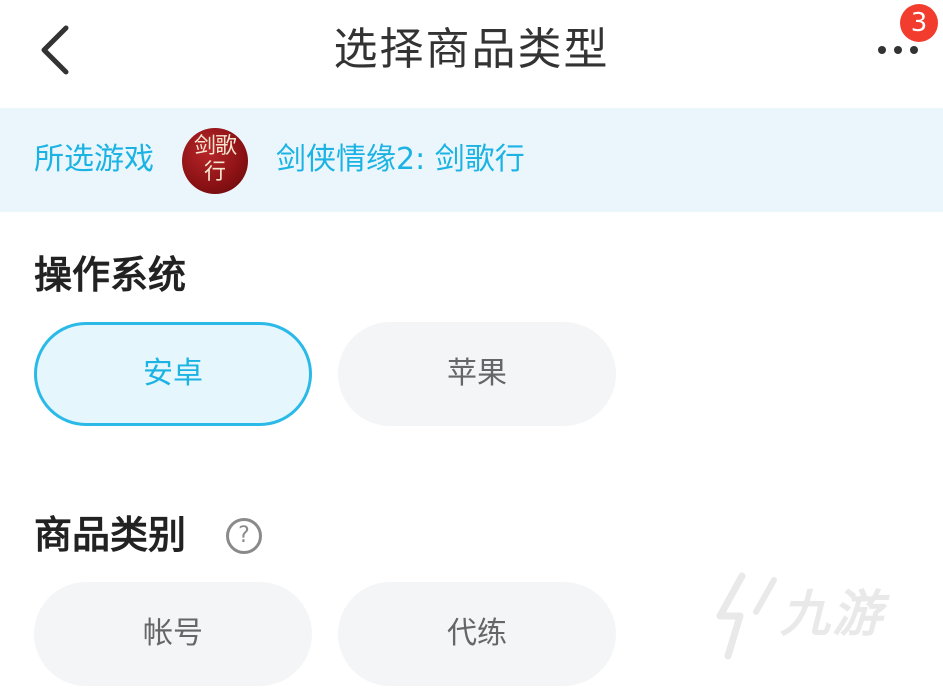 Image resolution: width=943 pixels, height=693 pixels. Describe the element at coordinates (110, 275) in the screenshot. I see `os-section-title: 操作系统` at that location.